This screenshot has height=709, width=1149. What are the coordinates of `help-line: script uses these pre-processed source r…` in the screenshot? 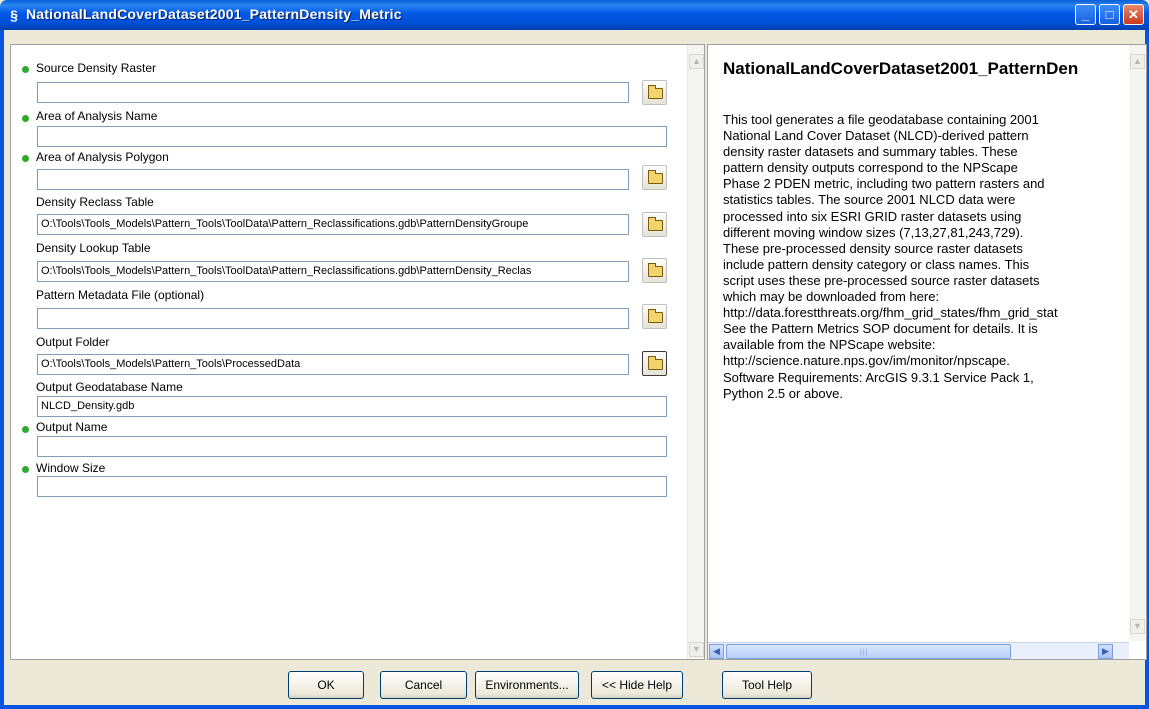 It's located at (881, 280).